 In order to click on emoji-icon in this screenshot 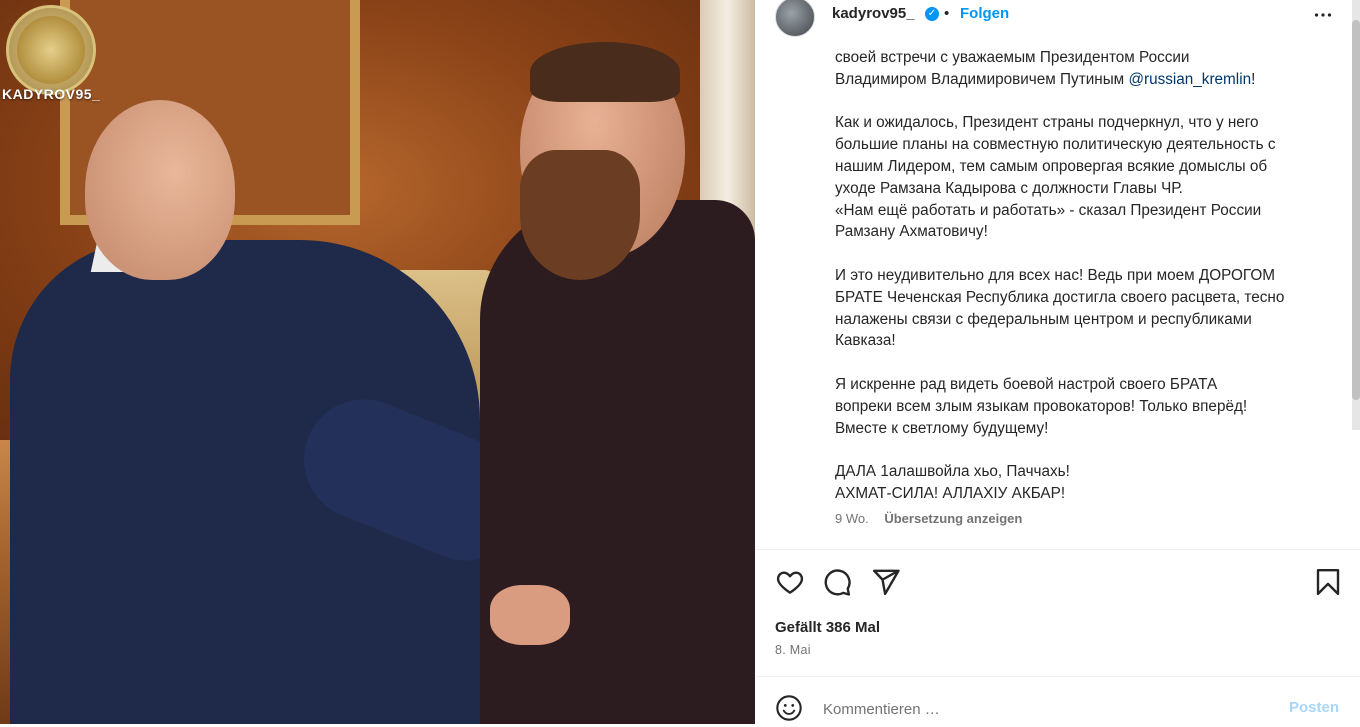, I will do `click(789, 708)`.